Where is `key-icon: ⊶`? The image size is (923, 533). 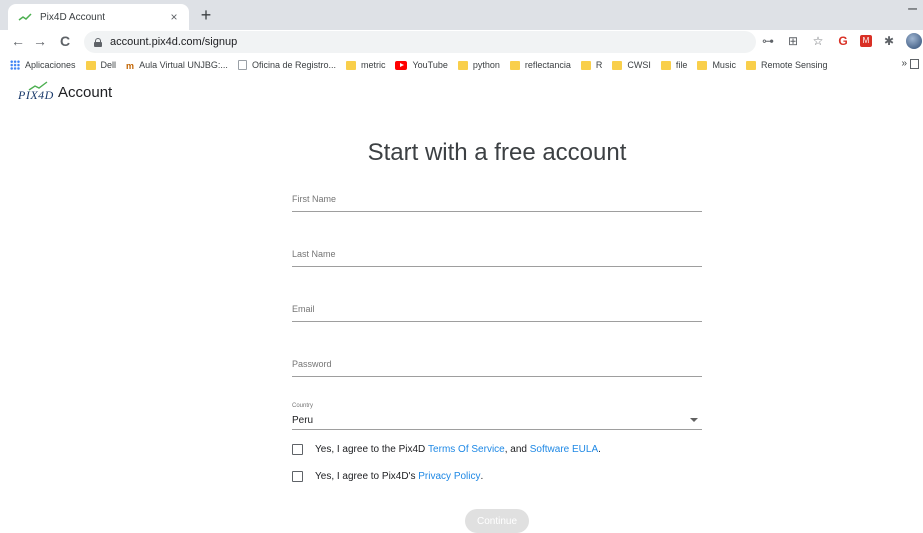 key-icon: ⊶ is located at coordinates (768, 41).